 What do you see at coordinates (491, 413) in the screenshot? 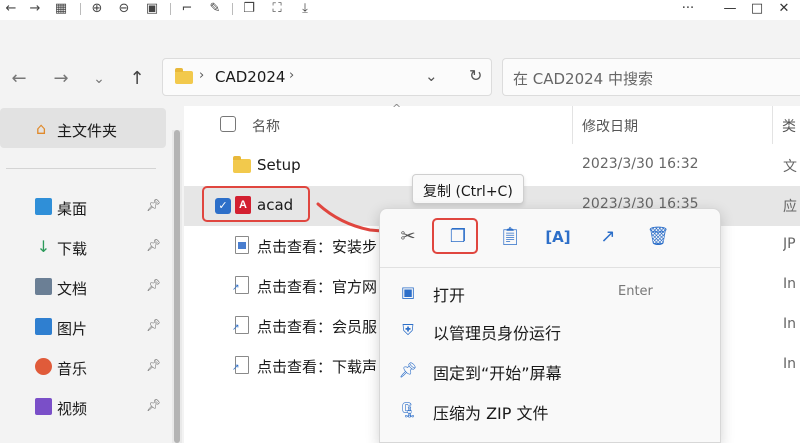
I see `menu-item-label: 压缩为 ZIP 文件` at bounding box center [491, 413].